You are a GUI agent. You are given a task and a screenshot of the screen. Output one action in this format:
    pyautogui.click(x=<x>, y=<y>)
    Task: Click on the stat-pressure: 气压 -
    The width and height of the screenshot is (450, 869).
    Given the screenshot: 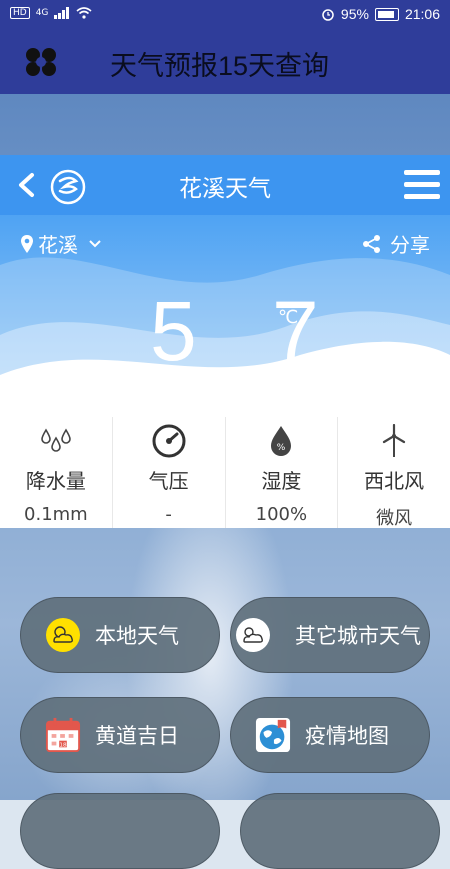 What is the action you would take?
    pyautogui.click(x=168, y=472)
    